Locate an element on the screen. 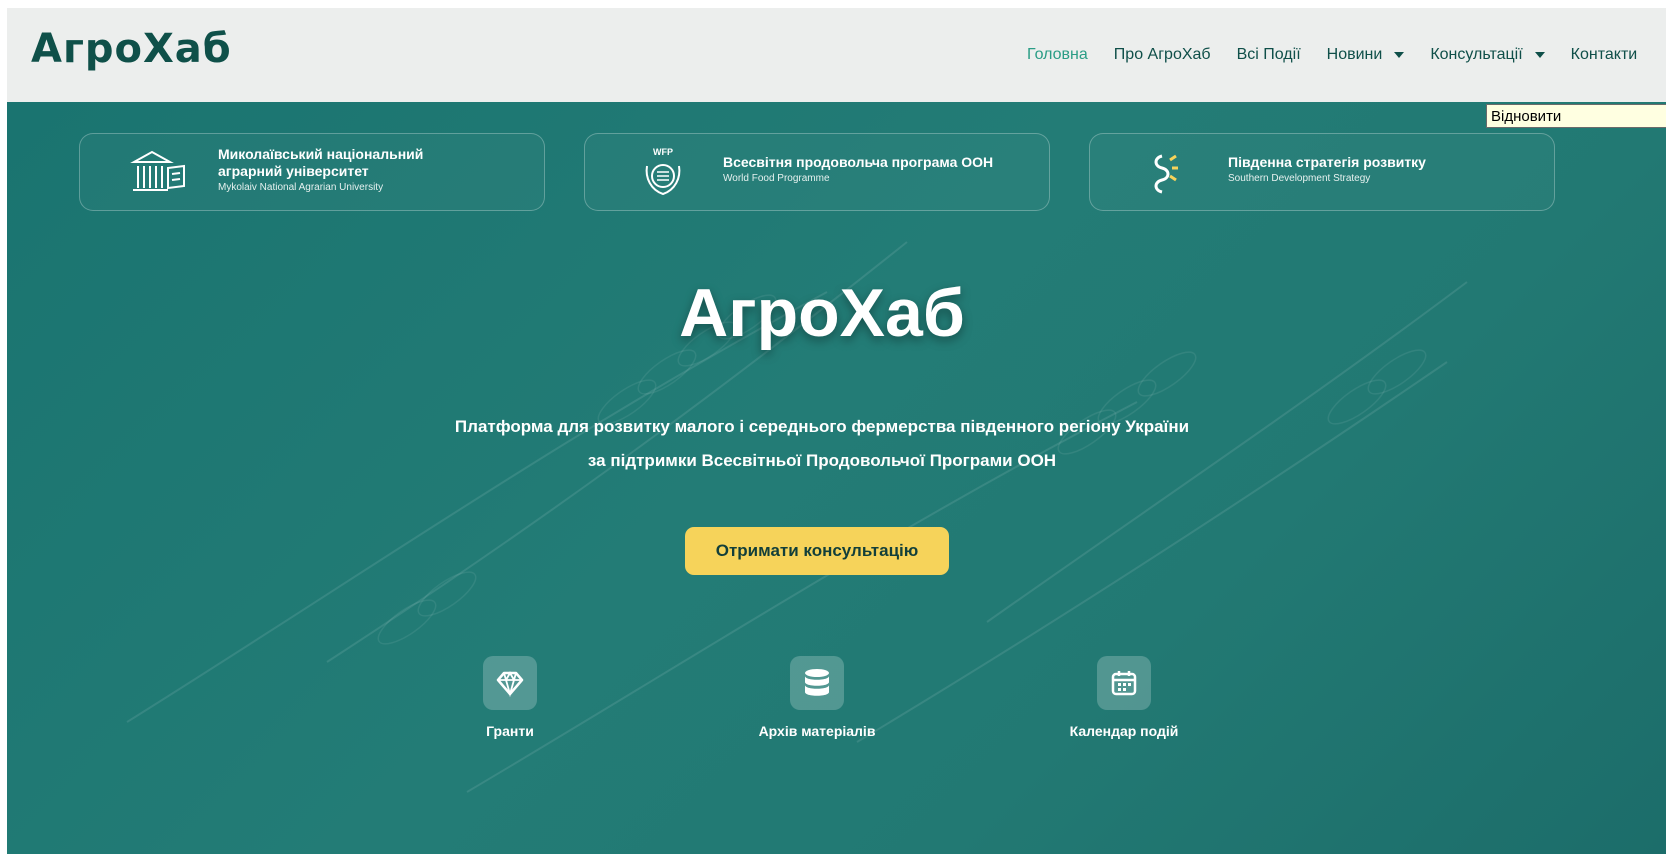 Image resolution: width=1666 pixels, height=854 pixels. nav-item-contacts: Контакти is located at coordinates (1604, 55).